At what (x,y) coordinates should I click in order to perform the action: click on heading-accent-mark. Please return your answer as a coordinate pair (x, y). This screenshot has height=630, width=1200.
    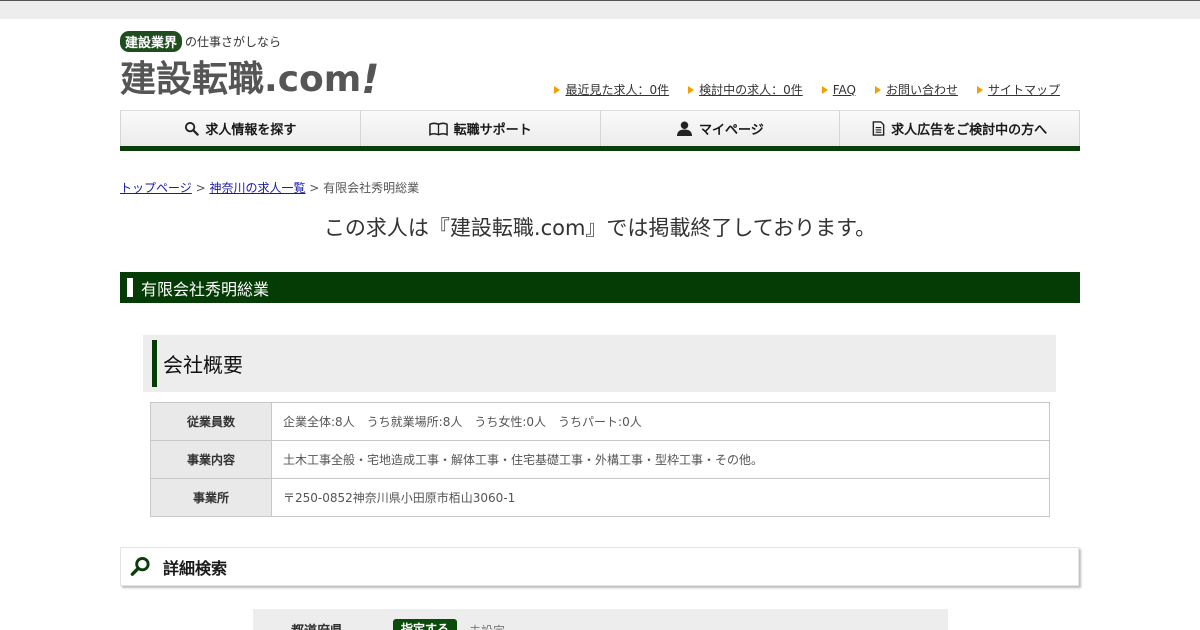
    Looking at the image, I should click on (154, 363).